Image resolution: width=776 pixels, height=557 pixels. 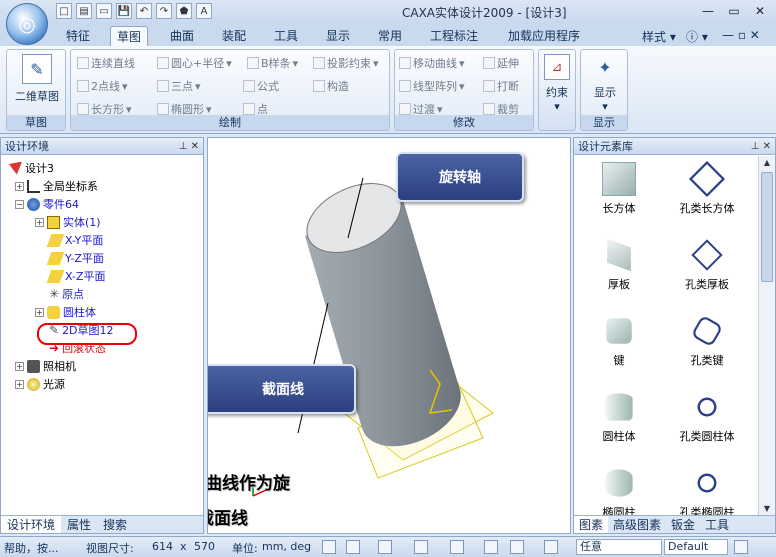 What do you see at coordinates (707, 491) in the screenshot?
I see `lib-item-hole-elliptic-cylinder: 孔类椭圆柱` at bounding box center [707, 491].